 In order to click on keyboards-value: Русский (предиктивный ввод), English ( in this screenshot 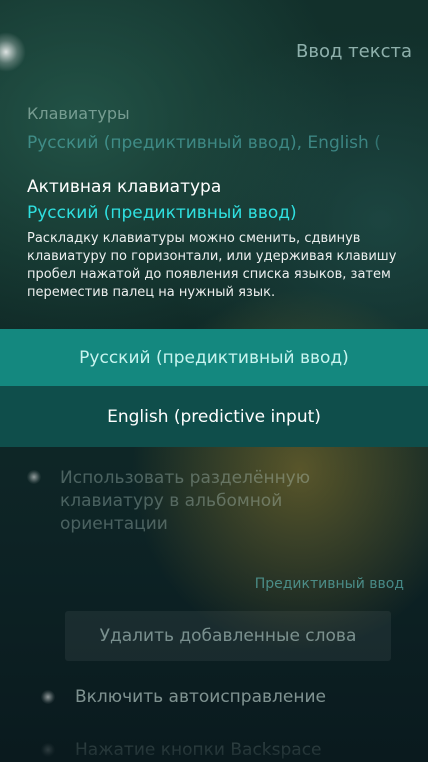, I will do `click(204, 143)`.